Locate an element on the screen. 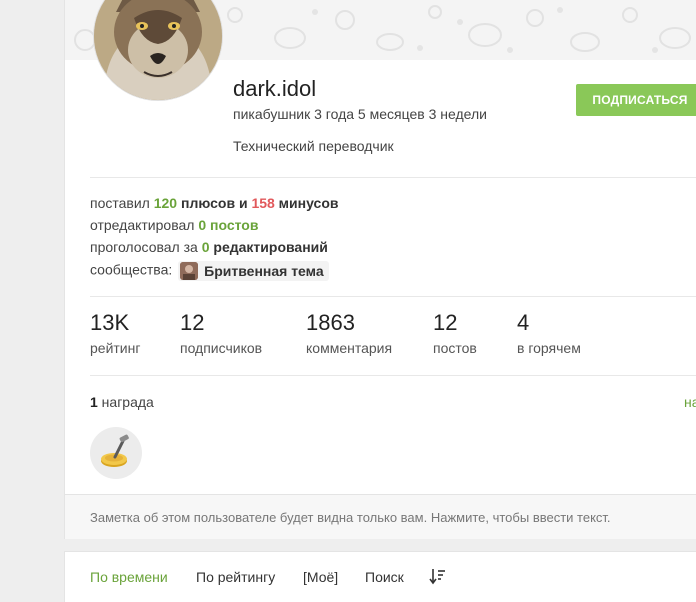 The width and height of the screenshot is (696, 602). communities-line: сообщества: Бритвенная тема is located at coordinates (214, 272).